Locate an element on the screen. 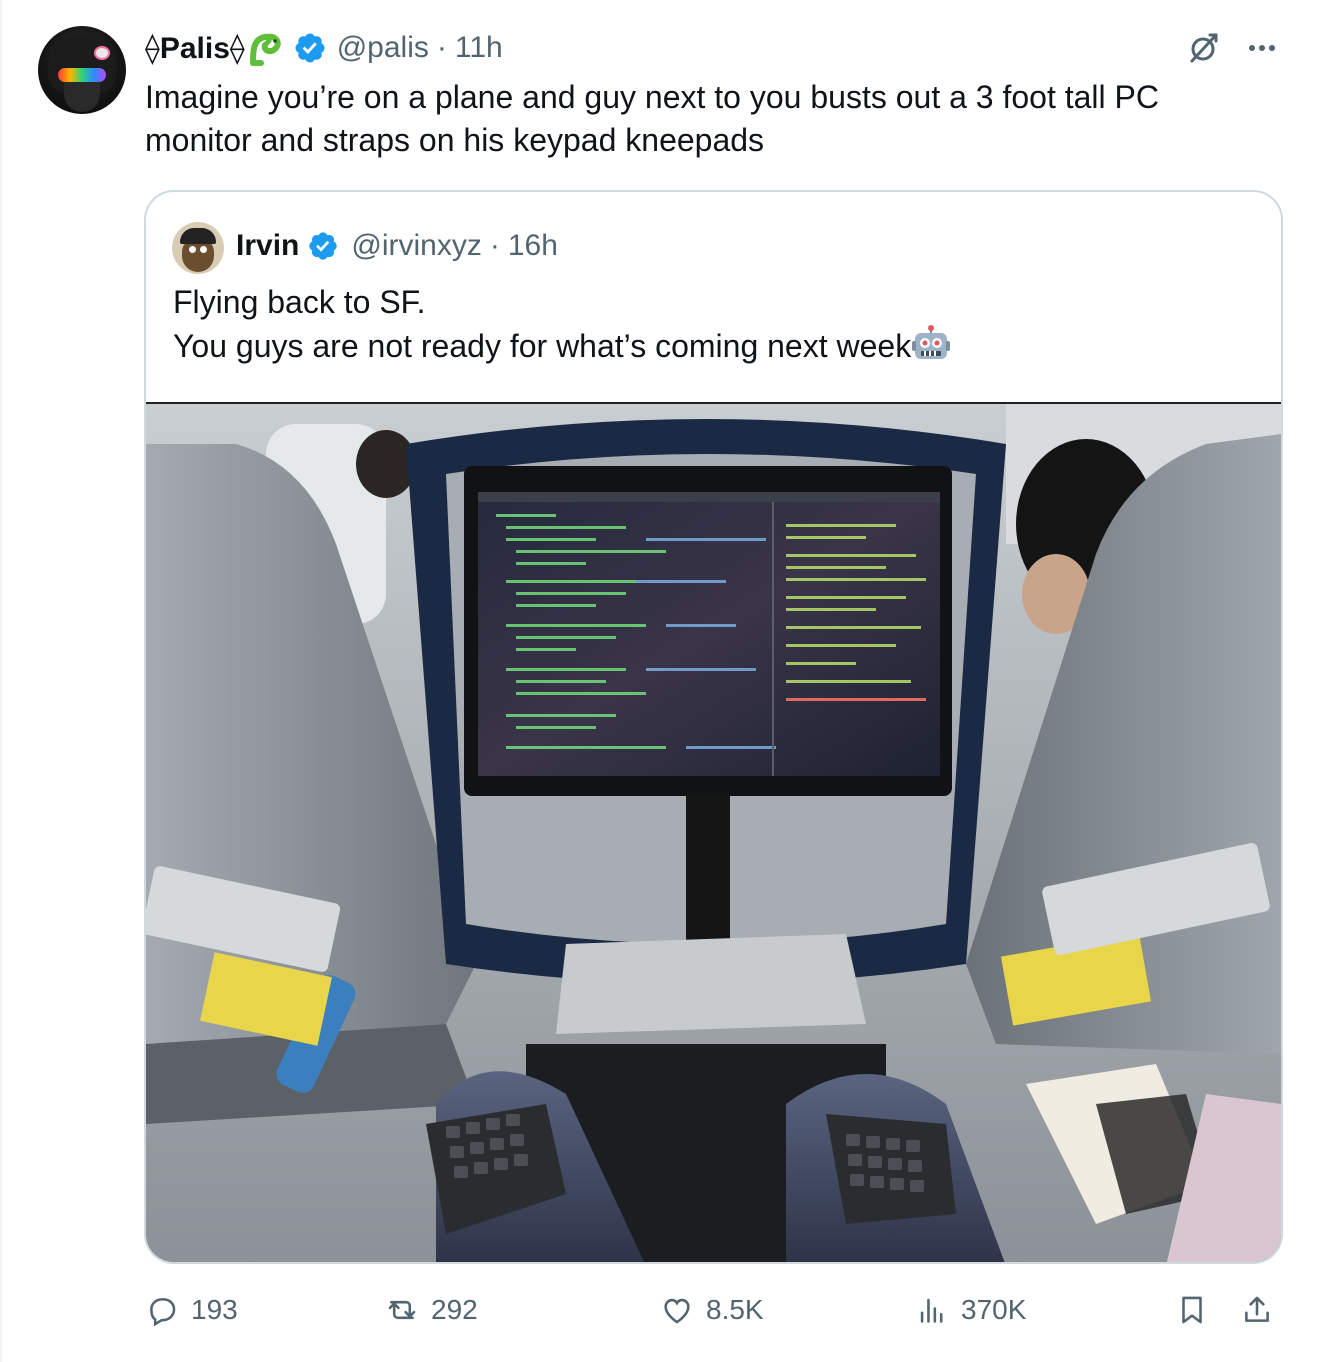 This screenshot has height=1362, width=1320. snake-emoji-icon is located at coordinates (265, 49).